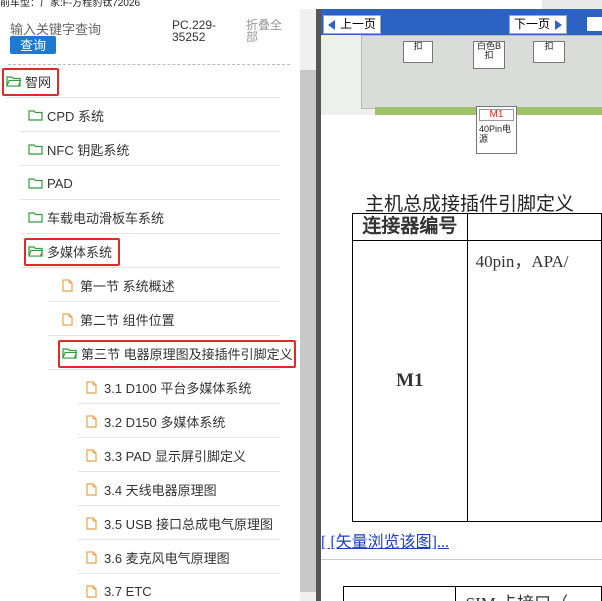  I want to click on next-page-label: 下一页, so click(532, 24).